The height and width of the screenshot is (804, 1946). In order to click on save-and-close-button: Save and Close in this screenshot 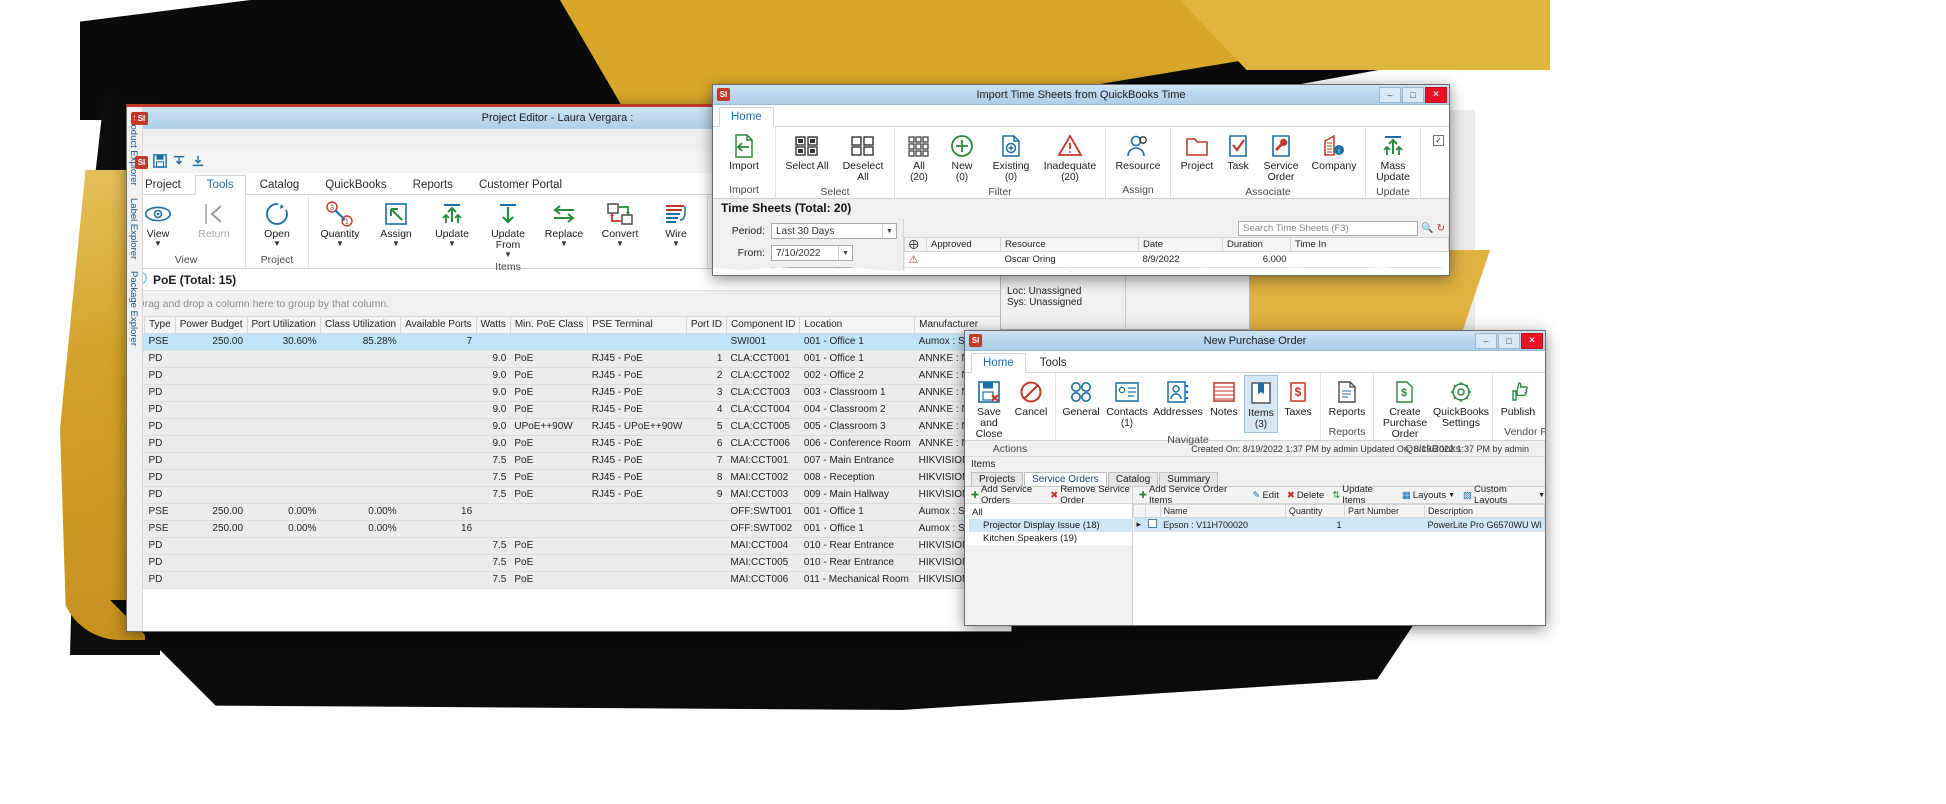, I will do `click(989, 408)`.